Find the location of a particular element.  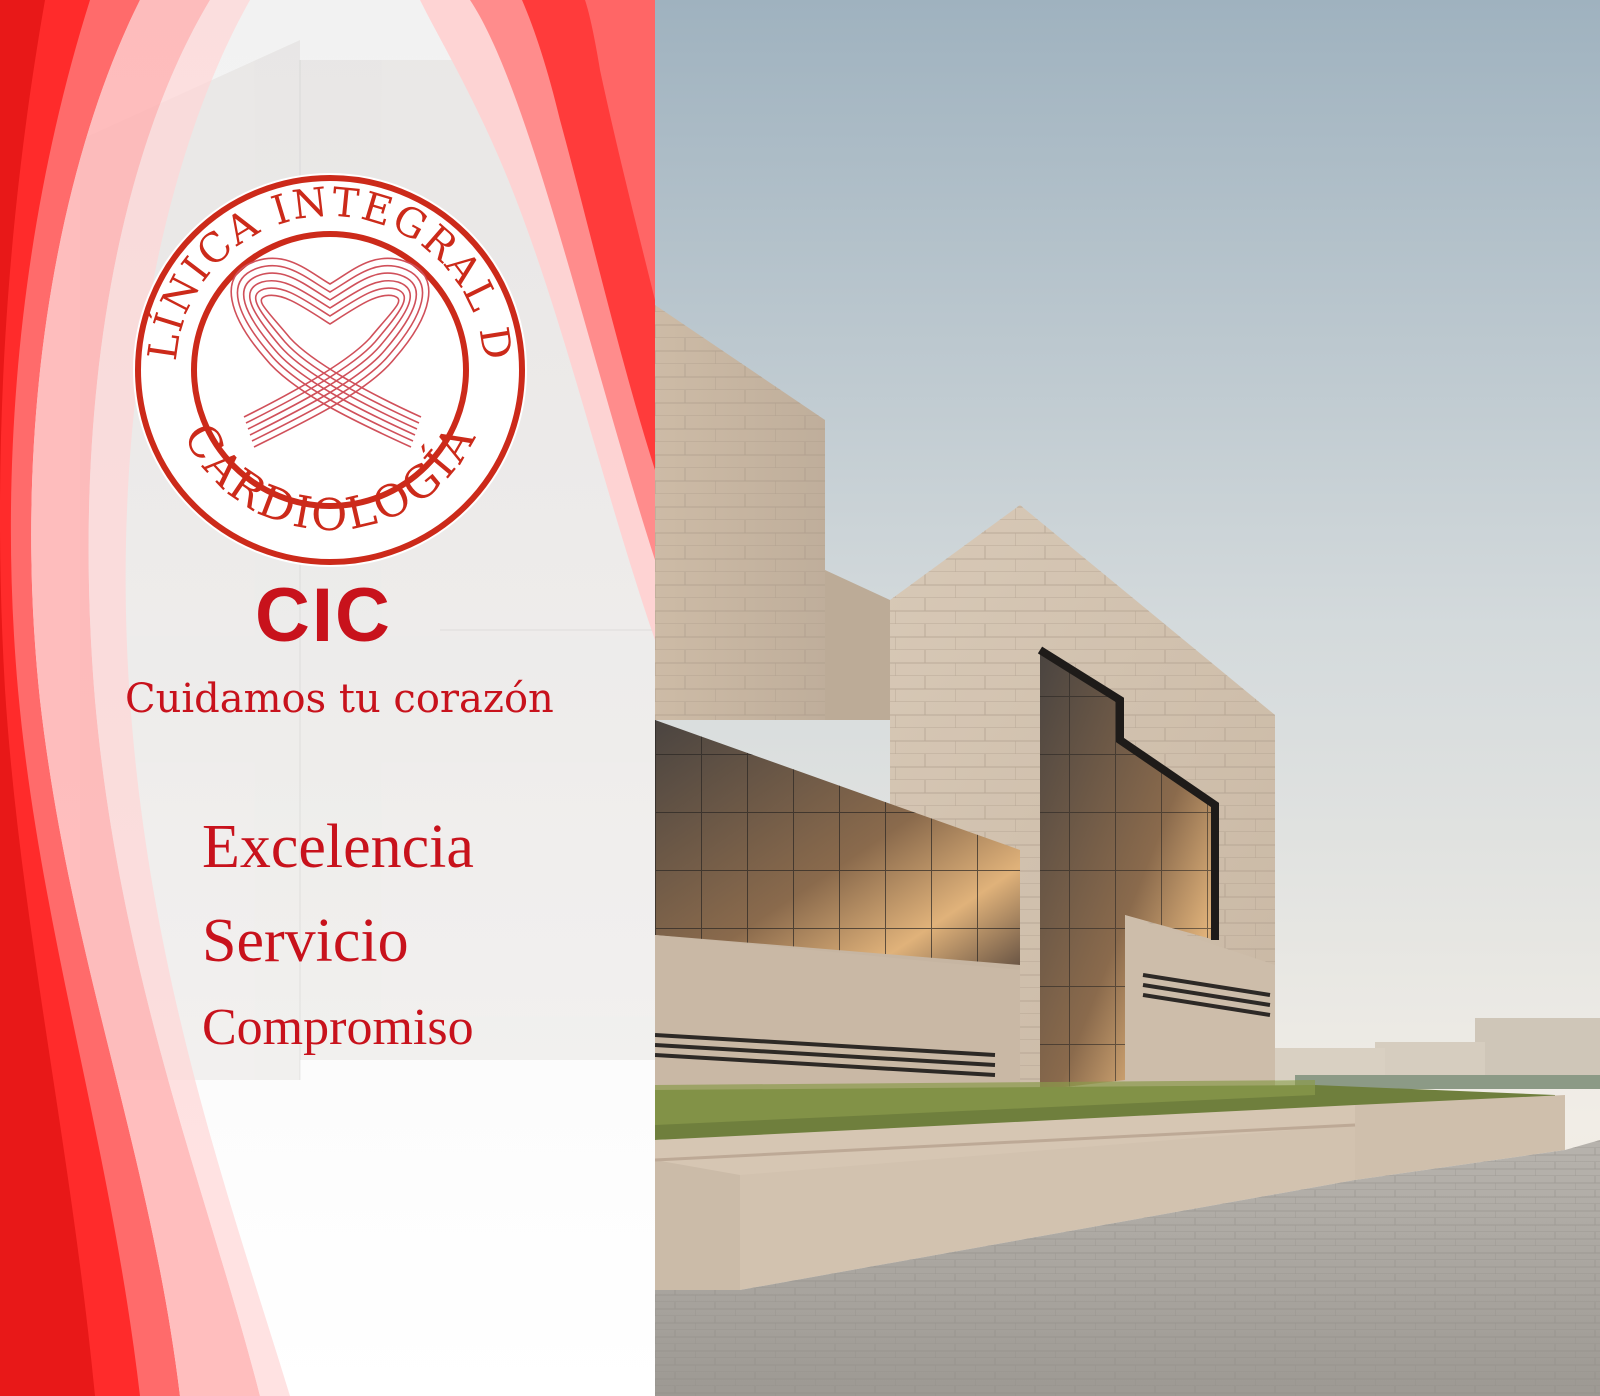

value-excelencia: Excelencia is located at coordinates (338, 847).